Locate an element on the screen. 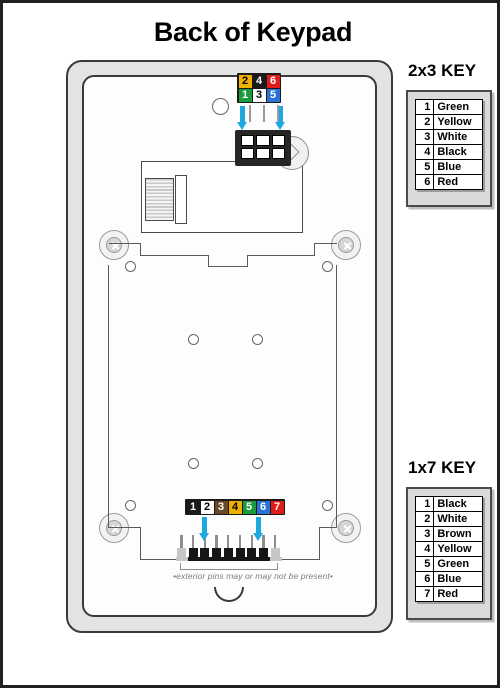 This screenshot has width=500, height=688. key-row: 2 Yellow is located at coordinates (448, 122).